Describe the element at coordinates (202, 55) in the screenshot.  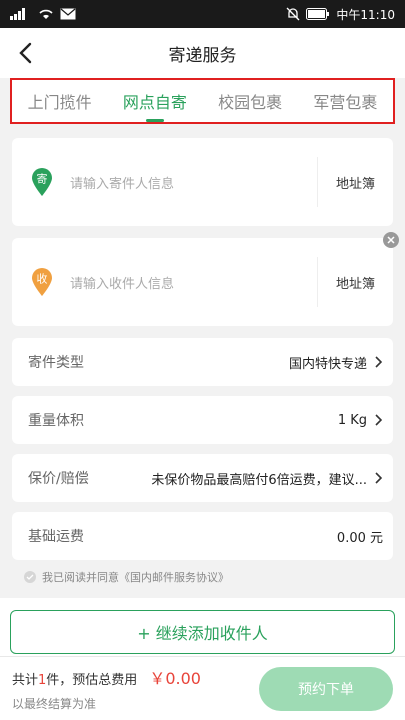
I see `page-title: 寄递服务` at that location.